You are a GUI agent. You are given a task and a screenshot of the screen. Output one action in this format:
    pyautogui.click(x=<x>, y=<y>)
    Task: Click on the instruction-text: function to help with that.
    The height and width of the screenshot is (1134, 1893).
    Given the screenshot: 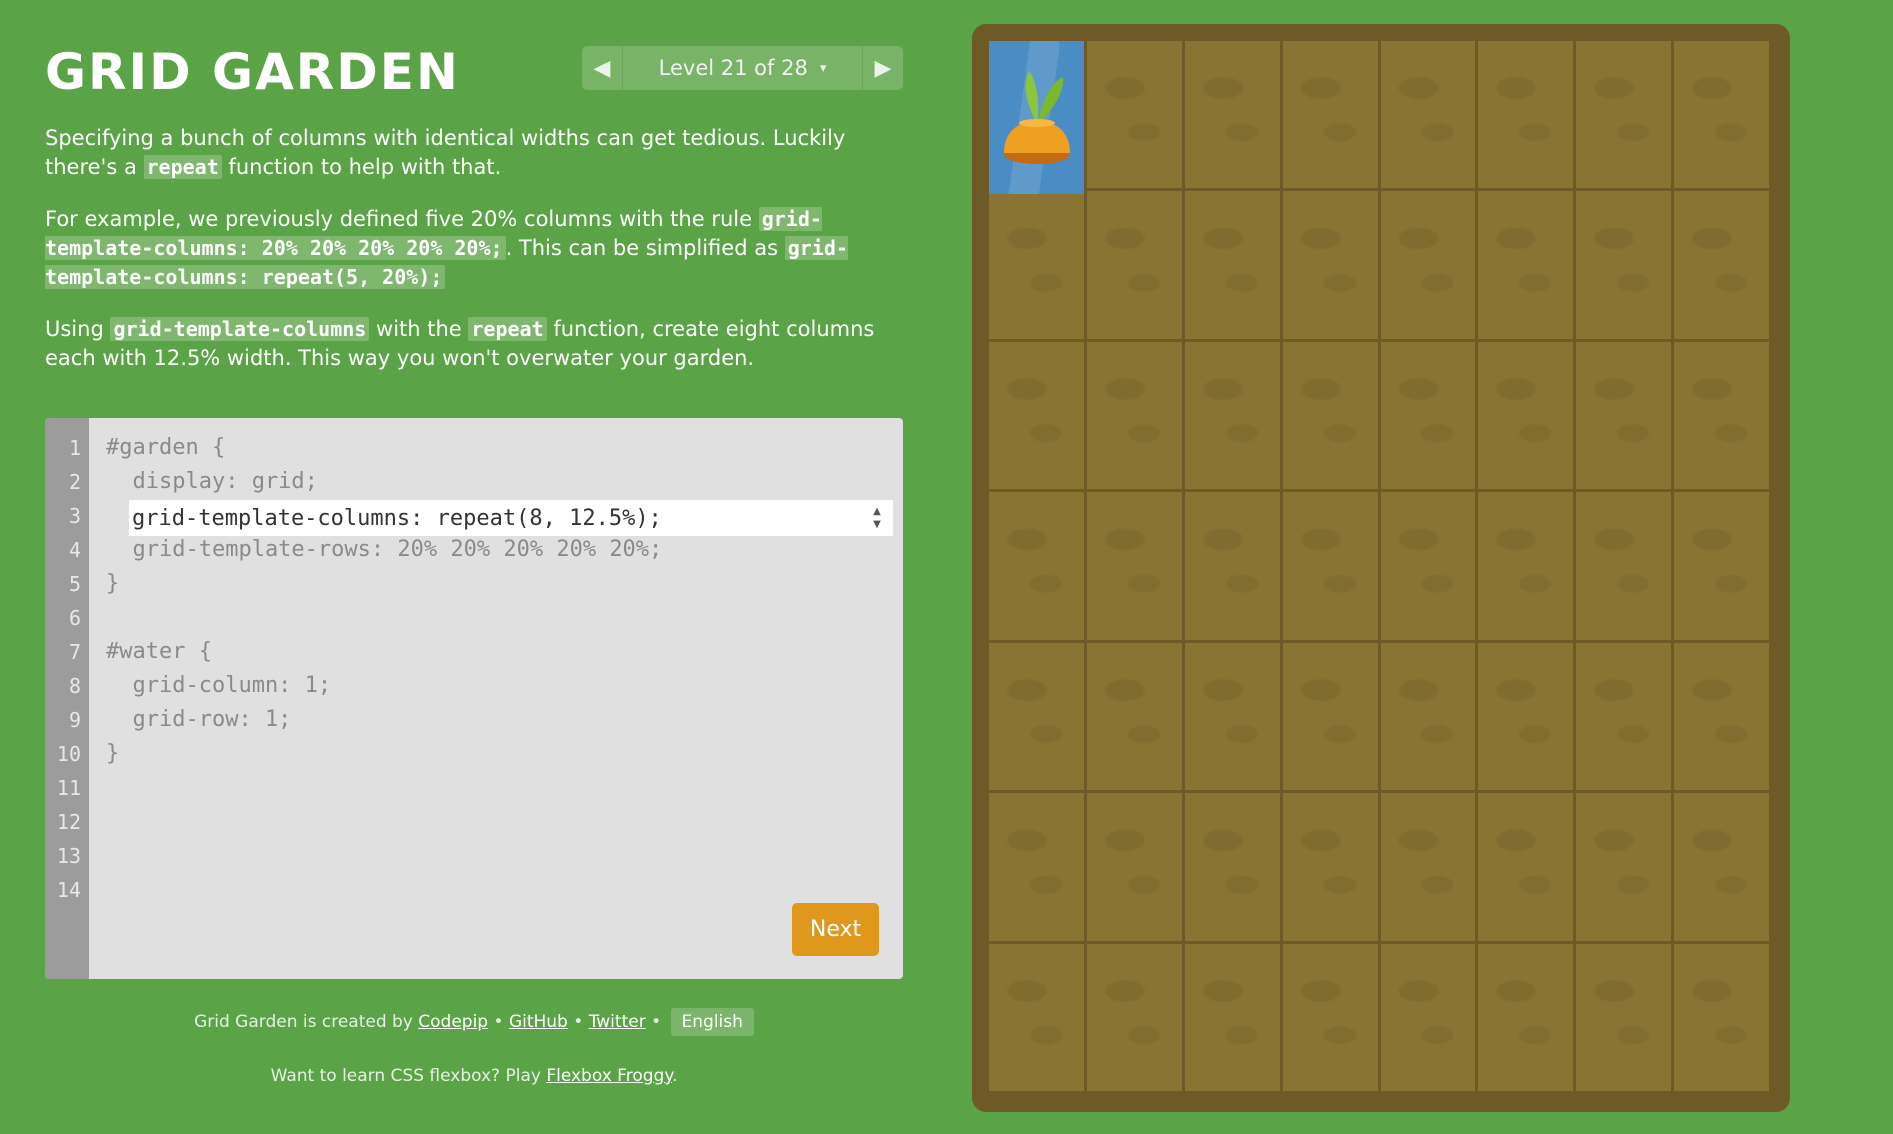 What is the action you would take?
    pyautogui.click(x=361, y=167)
    